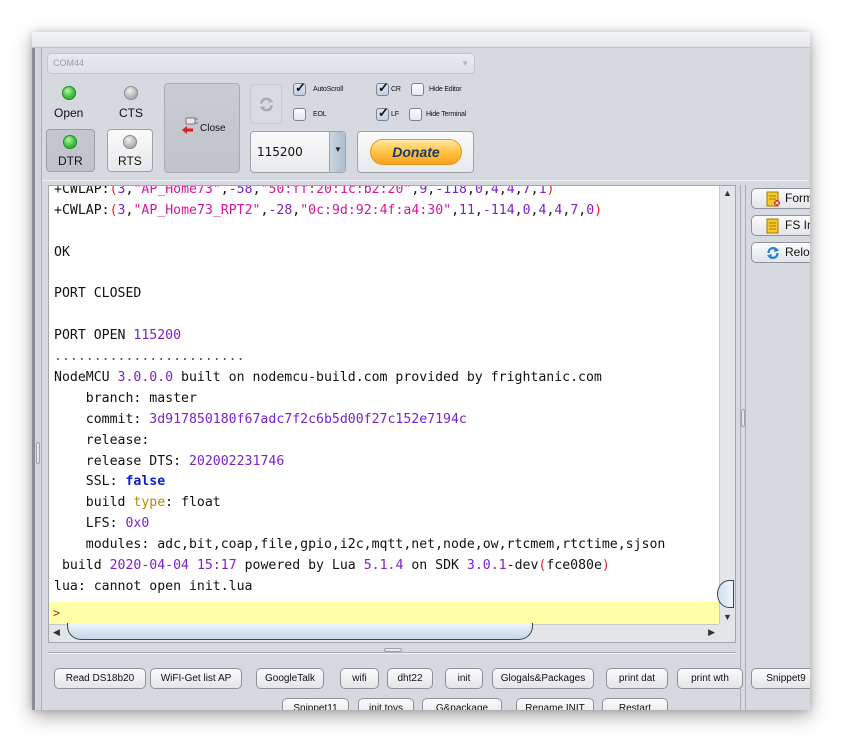 The height and width of the screenshot is (742, 842). I want to click on hide-editor-label: Hide Editor, so click(445, 89).